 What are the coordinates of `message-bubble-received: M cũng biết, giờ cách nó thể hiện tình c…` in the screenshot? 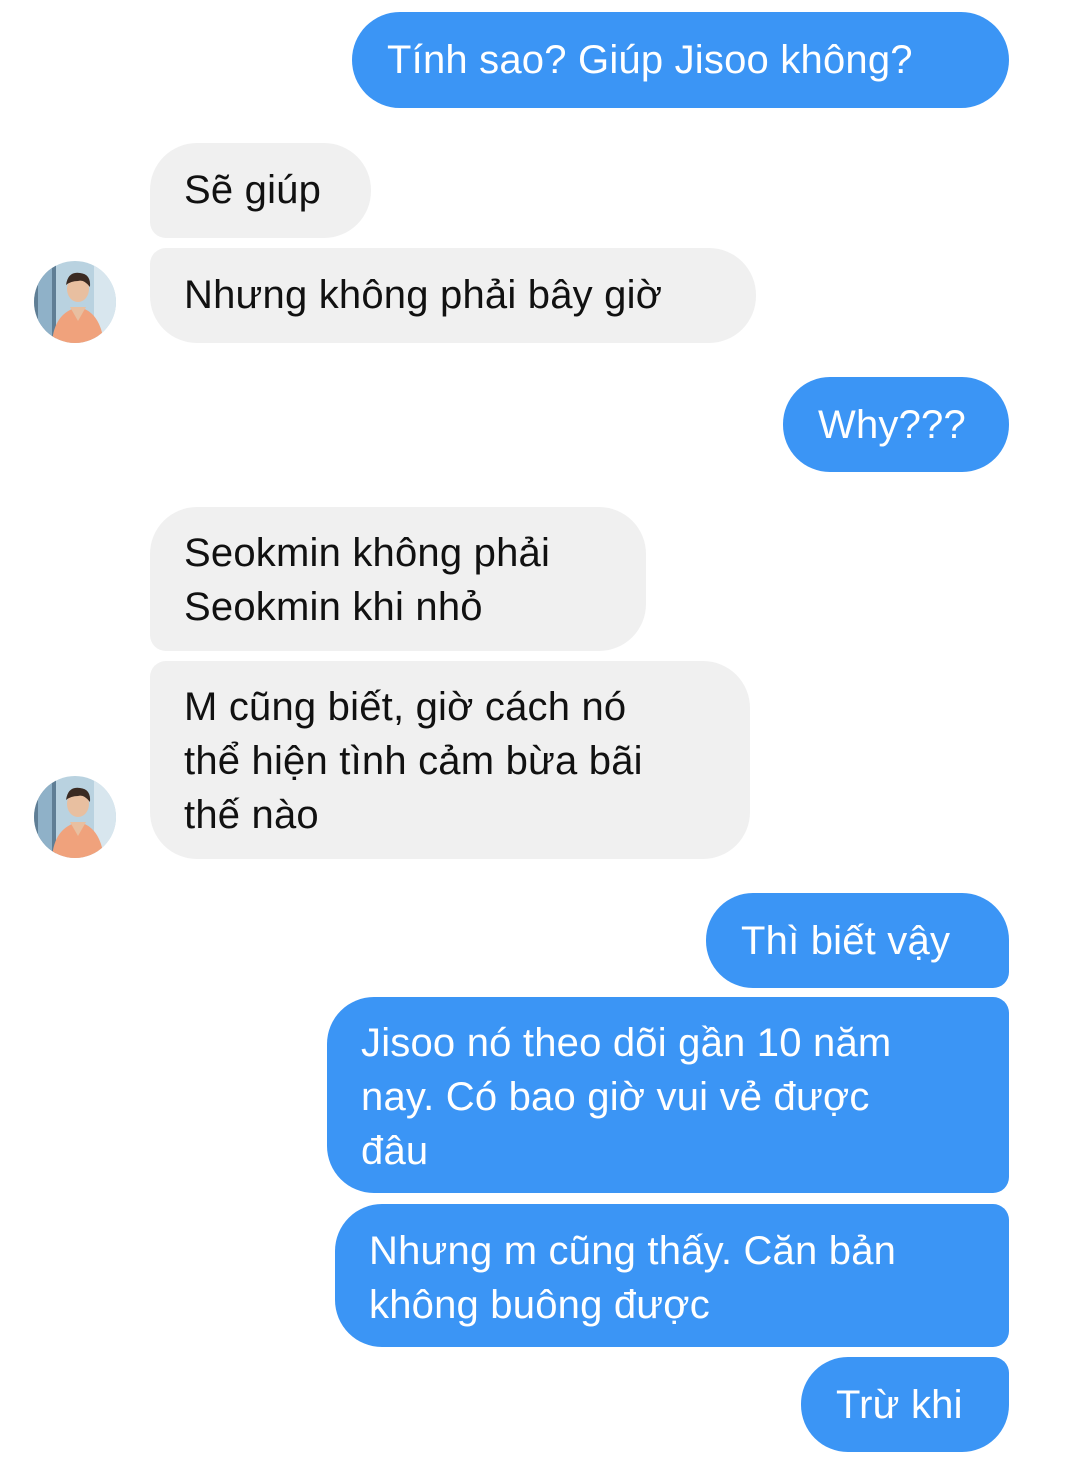 It's located at (450, 760).